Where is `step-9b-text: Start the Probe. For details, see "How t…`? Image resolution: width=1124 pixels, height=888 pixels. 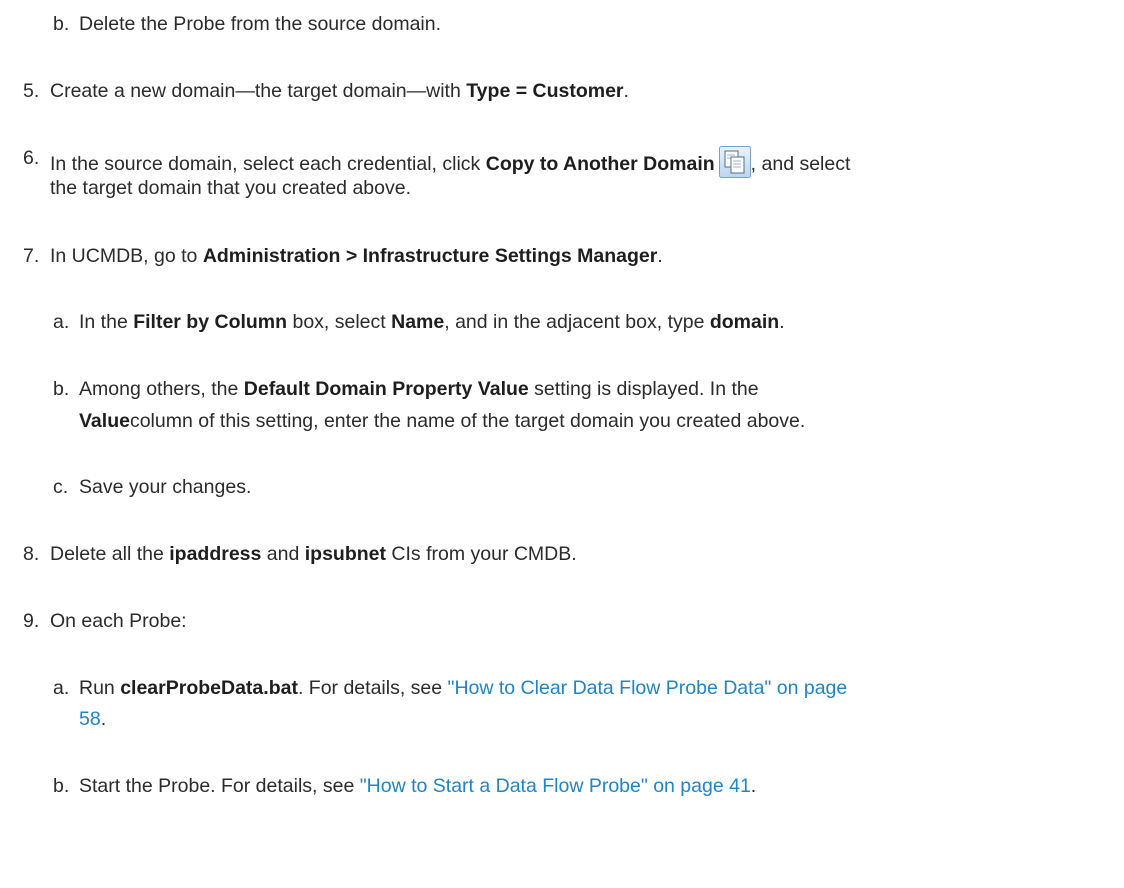 step-9b-text: Start the Probe. For details, see "How t… is located at coordinates (417, 786).